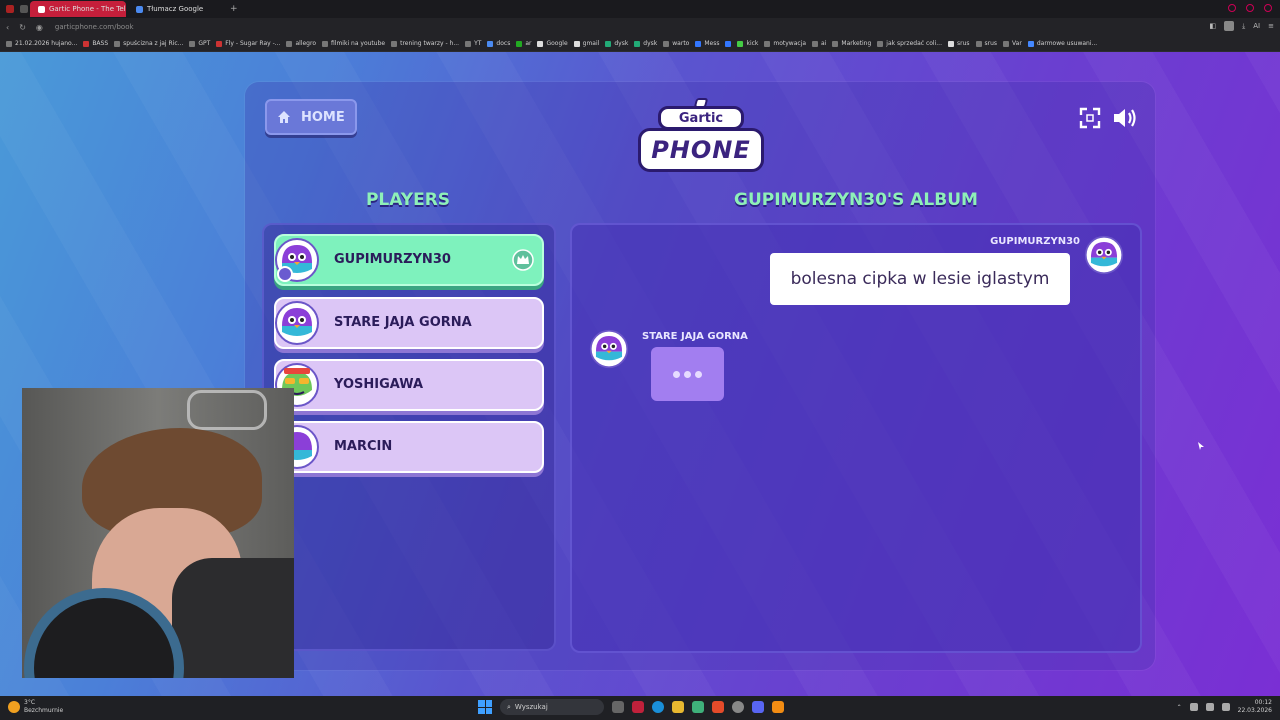 The image size is (1280, 720). Describe the element at coordinates (392, 259) in the screenshot. I see `player-name: GUPIMURZYN30` at that location.